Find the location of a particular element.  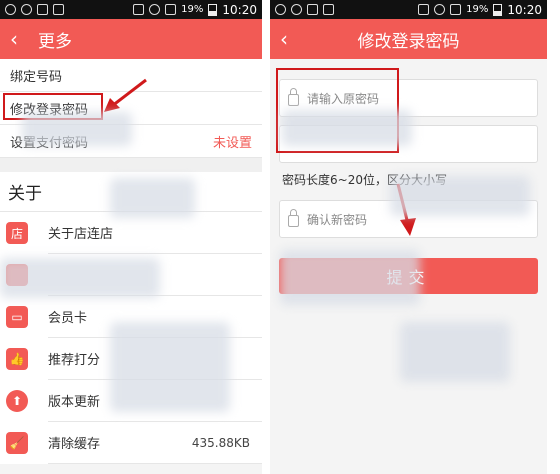

cache-size: 435.88KB is located at coordinates (220, 442).